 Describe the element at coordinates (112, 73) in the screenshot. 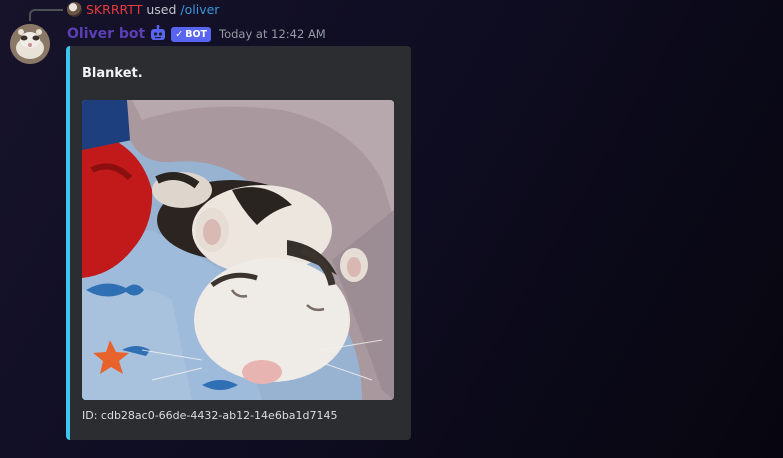

I see `embed-title: Blanket.` at that location.